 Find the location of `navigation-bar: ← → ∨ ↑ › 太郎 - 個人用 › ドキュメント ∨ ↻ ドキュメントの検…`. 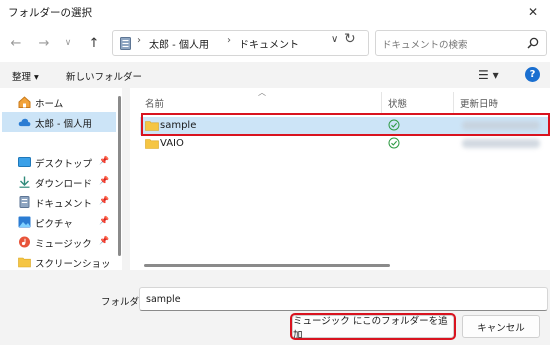

navigation-bar: ← → ∨ ↑ › 太郎 - 個人用 › ドキュメント ∨ ↻ ドキュメントの検… is located at coordinates (275, 43).